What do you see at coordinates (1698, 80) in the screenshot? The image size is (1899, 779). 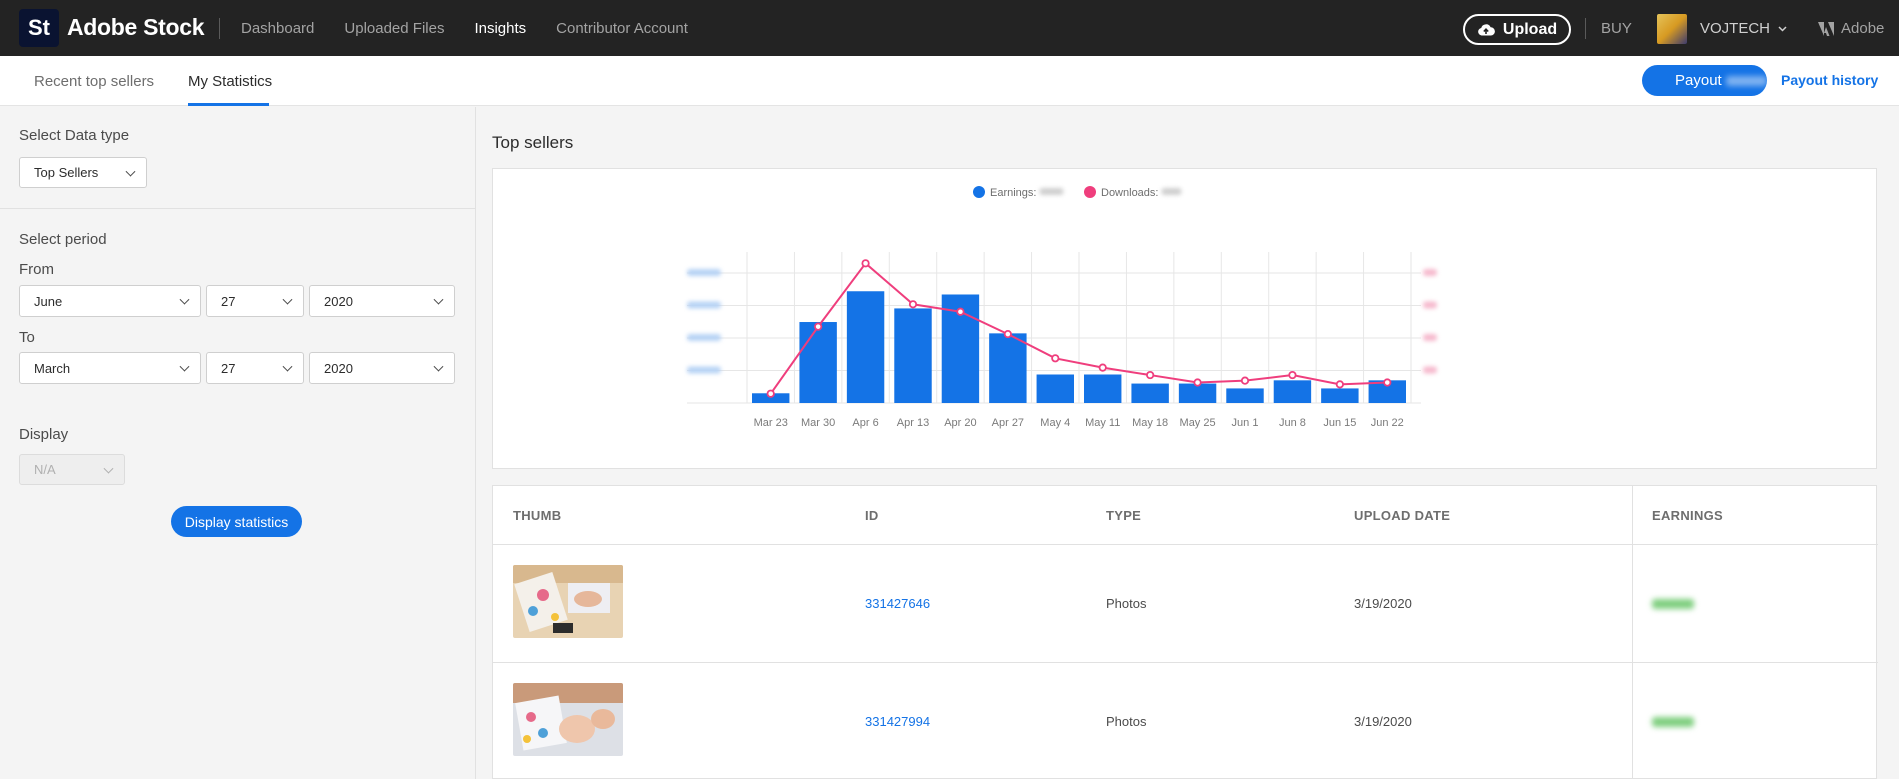 I see `payout-label: Payout` at bounding box center [1698, 80].